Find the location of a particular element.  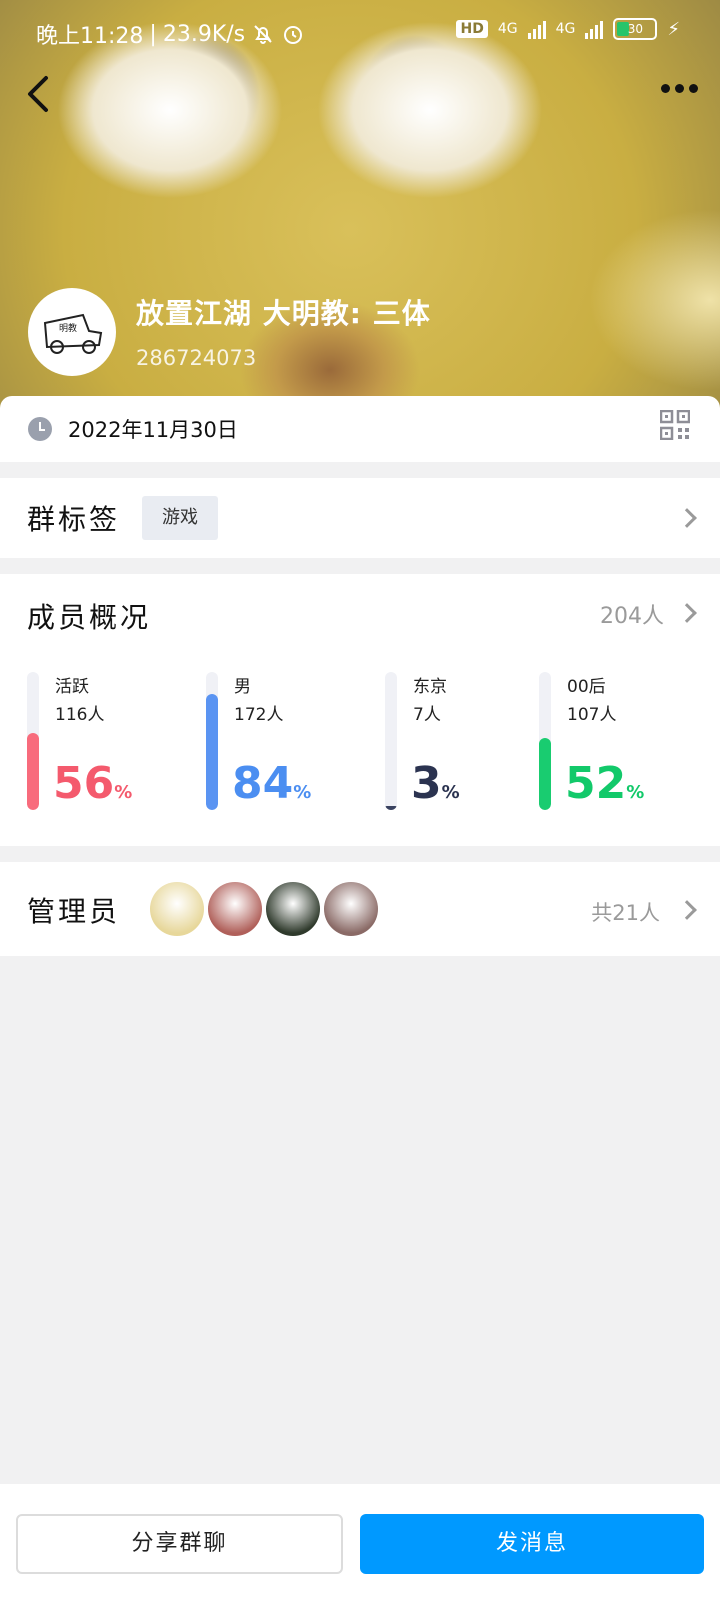

battery-icon: 30 is located at coordinates (635, 29).